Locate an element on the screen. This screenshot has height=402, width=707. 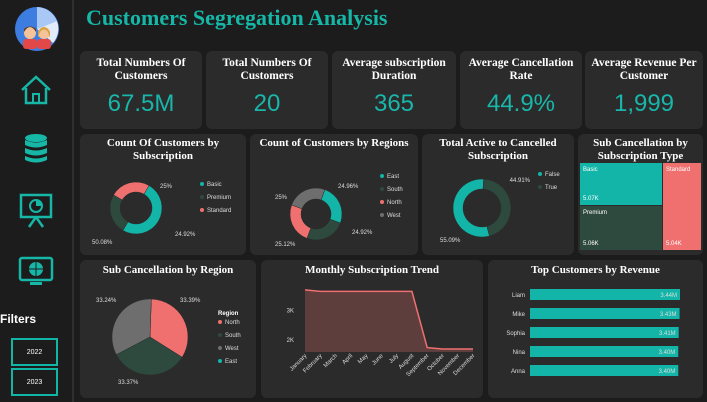
legend-item-standard: Standard is located at coordinates (219, 211).